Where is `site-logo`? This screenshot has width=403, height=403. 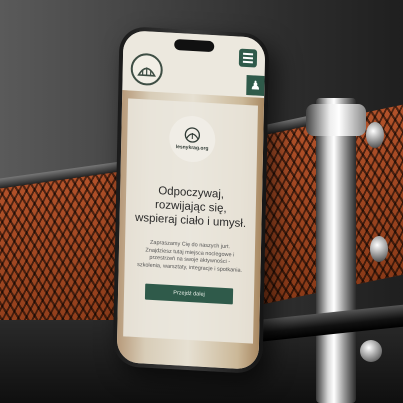
site-logo is located at coordinates (147, 69).